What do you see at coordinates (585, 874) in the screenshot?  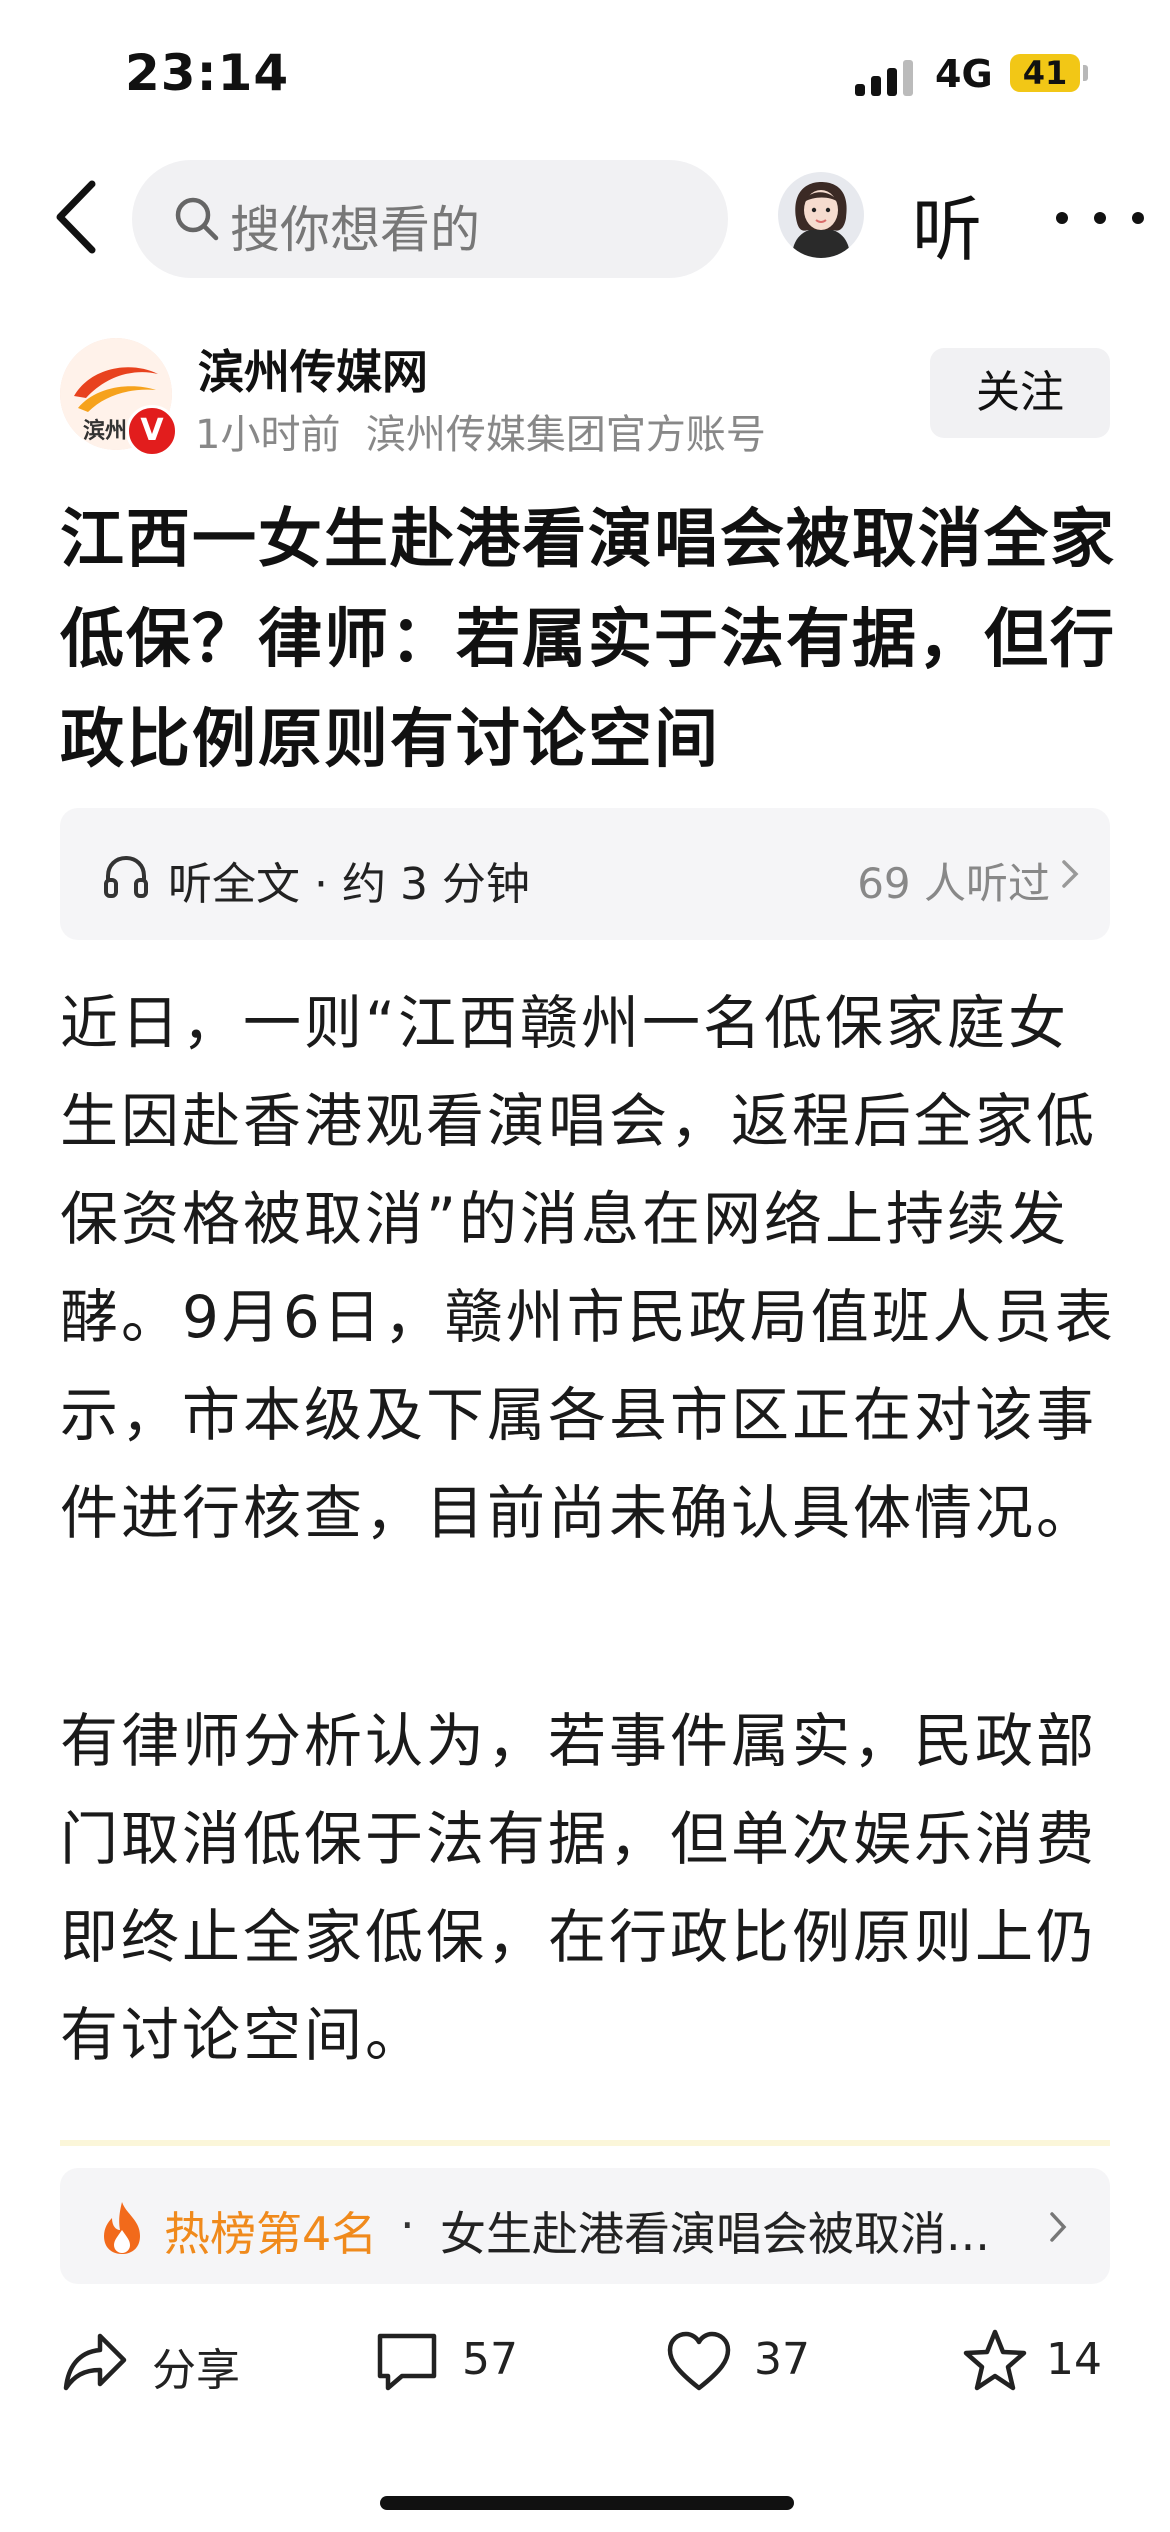 I see `listen-full-article-bar: 听全文 · 约 3 分钟 69 人听过` at bounding box center [585, 874].